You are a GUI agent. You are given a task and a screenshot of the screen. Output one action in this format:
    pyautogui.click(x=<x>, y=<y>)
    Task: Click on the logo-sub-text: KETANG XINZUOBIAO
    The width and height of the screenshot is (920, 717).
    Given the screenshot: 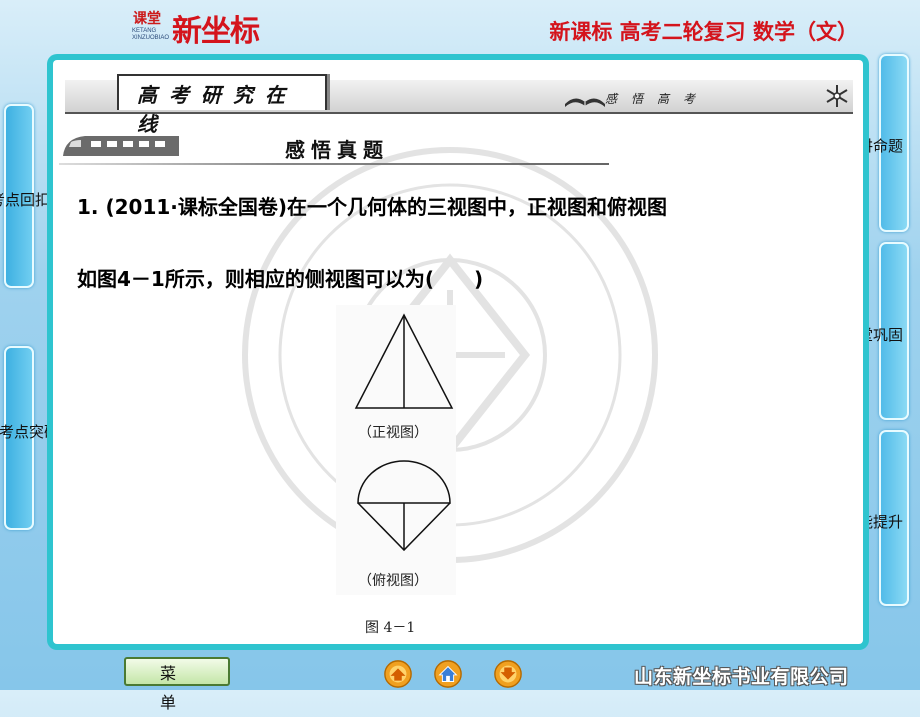 What is the action you would take?
    pyautogui.click(x=150, y=35)
    